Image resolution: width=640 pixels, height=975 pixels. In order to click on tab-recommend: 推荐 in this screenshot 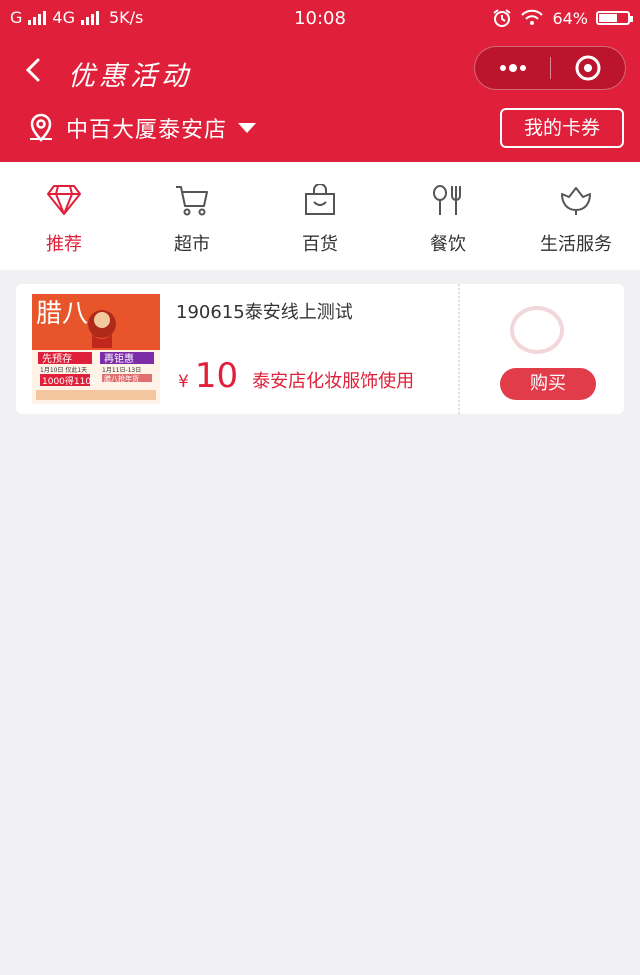, I will do `click(64, 216)`.